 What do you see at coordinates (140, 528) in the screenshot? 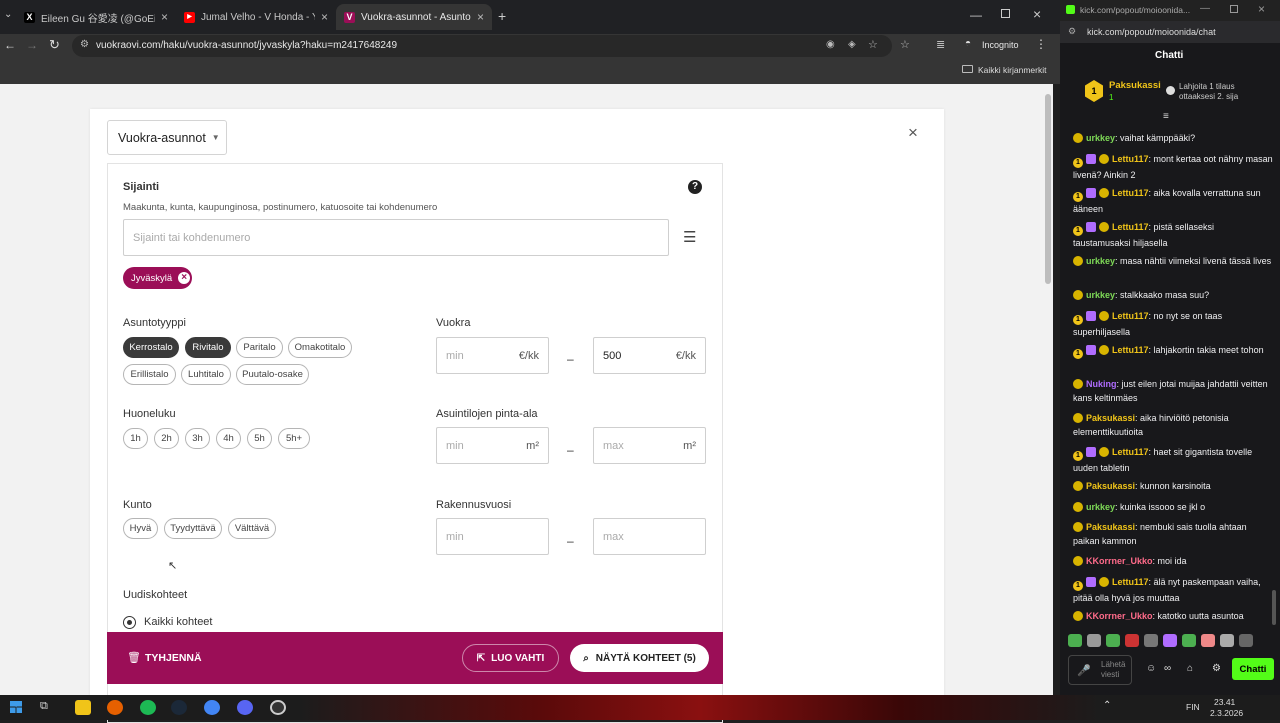
I see `chip-hyva: Hyvä` at bounding box center [140, 528].